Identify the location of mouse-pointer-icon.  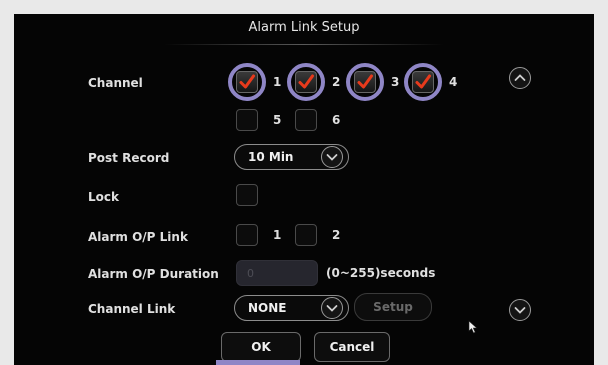
(473, 327).